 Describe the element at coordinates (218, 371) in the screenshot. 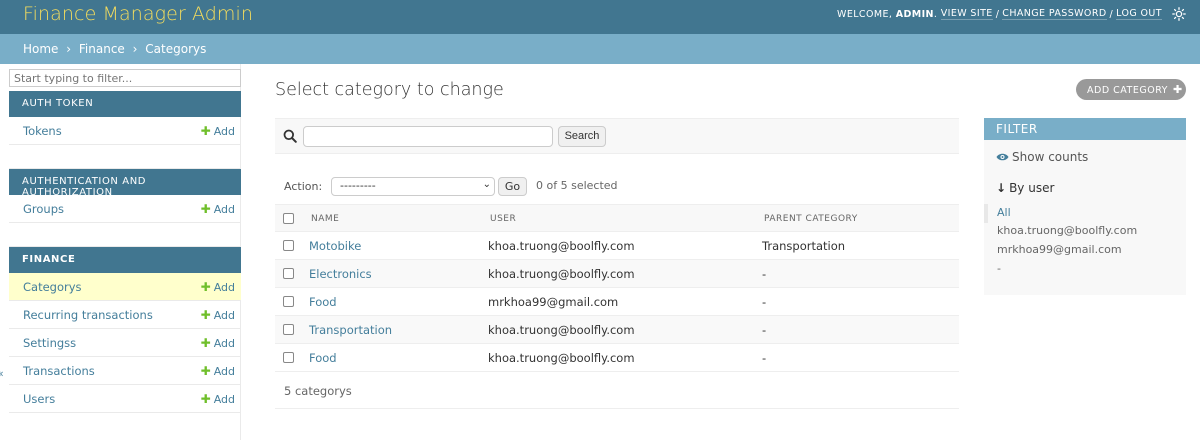

I see `add-transactions-link: ✚ Add` at that location.